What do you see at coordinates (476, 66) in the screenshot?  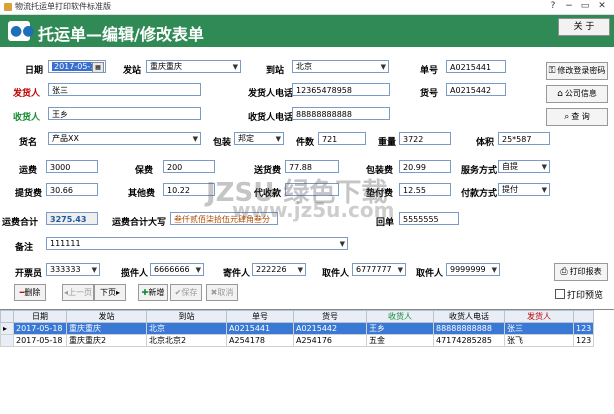 I see `order-no-field: A0215441` at bounding box center [476, 66].